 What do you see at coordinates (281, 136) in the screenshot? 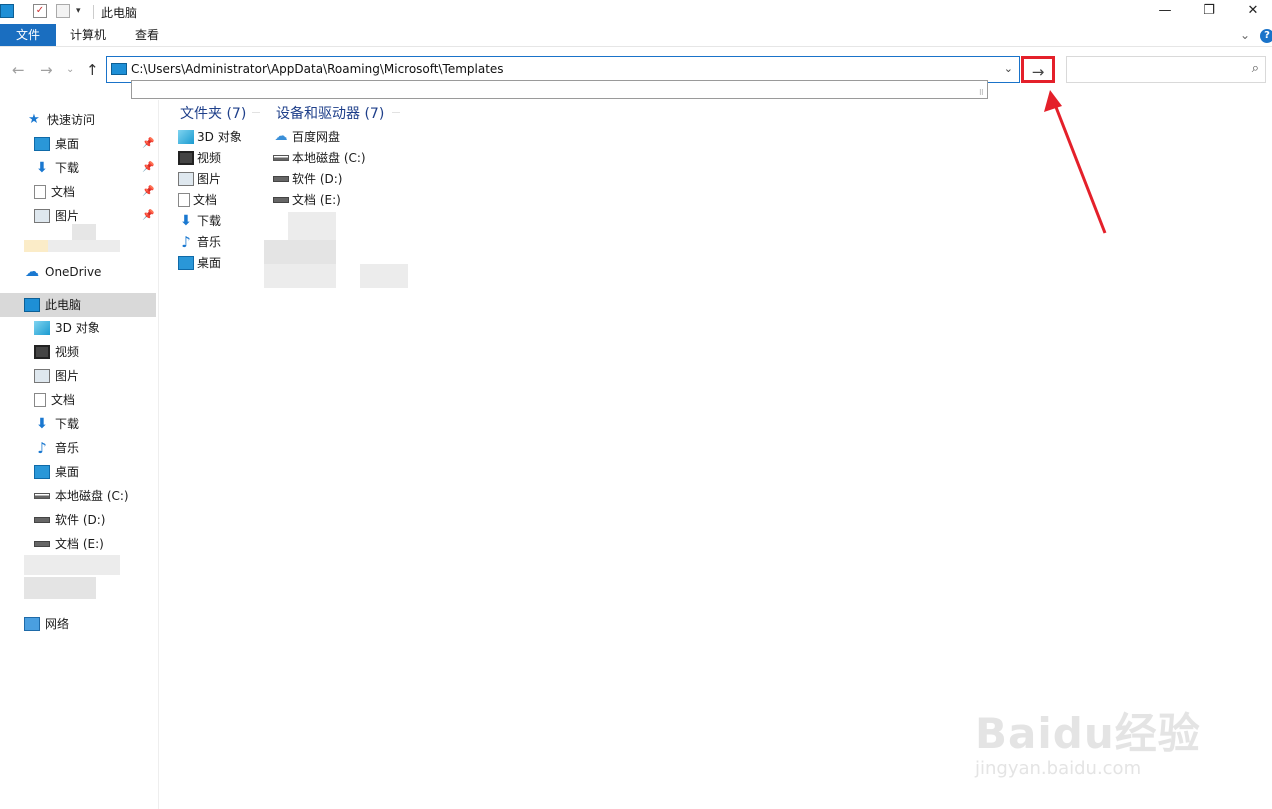
I see `baidu-netdisk-icon: ☁` at bounding box center [281, 136].